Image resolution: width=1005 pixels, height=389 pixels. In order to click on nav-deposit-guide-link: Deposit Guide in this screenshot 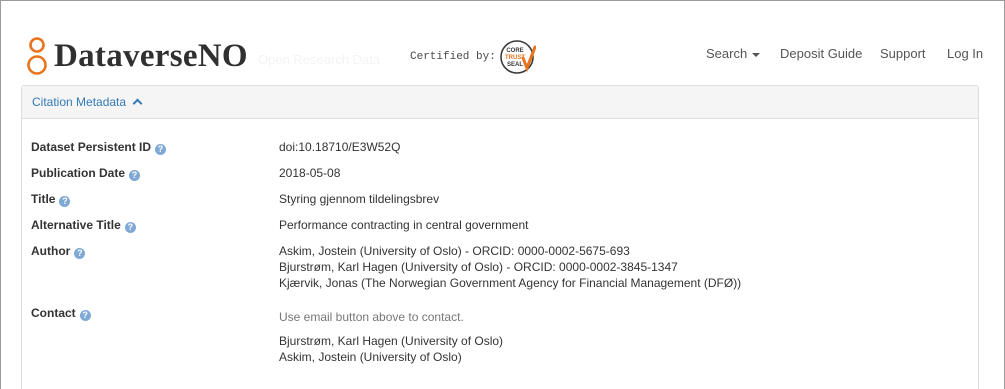, I will do `click(821, 53)`.